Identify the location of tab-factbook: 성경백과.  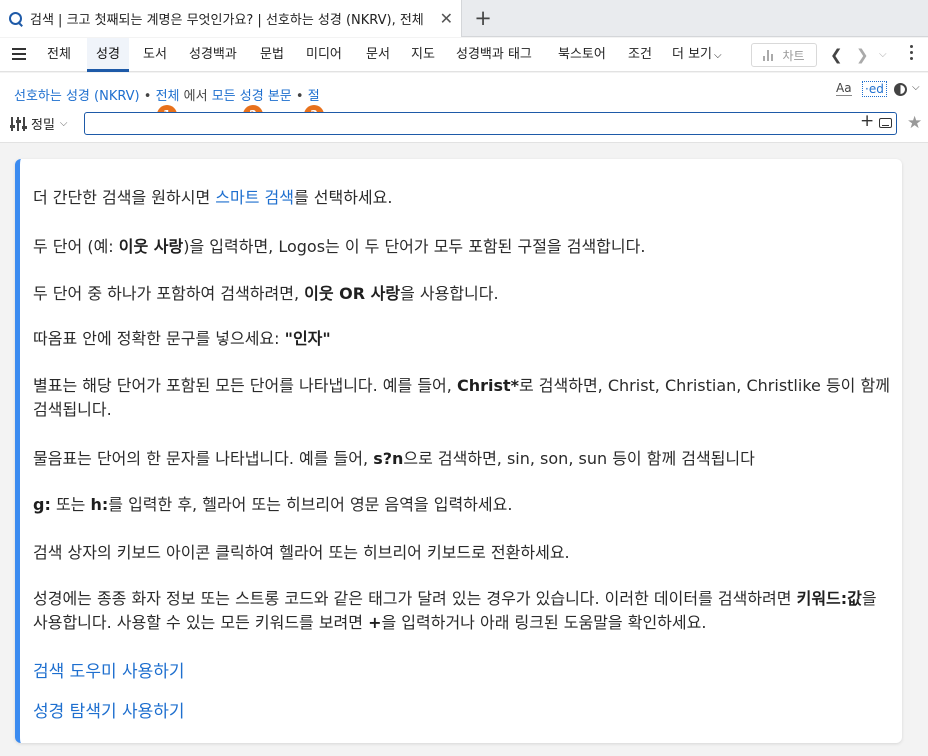
(213, 55).